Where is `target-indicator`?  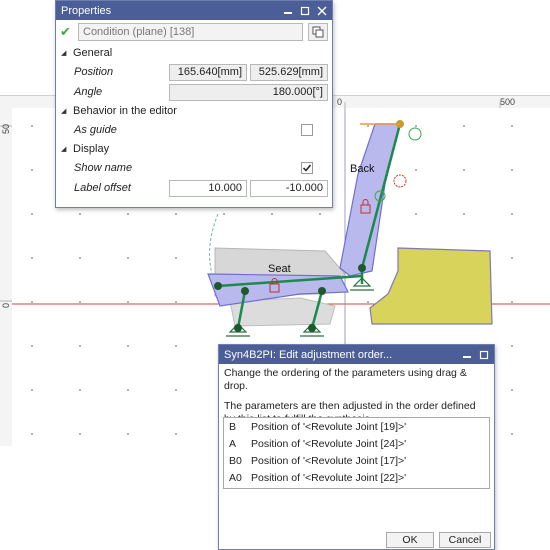
target-indicator is located at coordinates (400, 181).